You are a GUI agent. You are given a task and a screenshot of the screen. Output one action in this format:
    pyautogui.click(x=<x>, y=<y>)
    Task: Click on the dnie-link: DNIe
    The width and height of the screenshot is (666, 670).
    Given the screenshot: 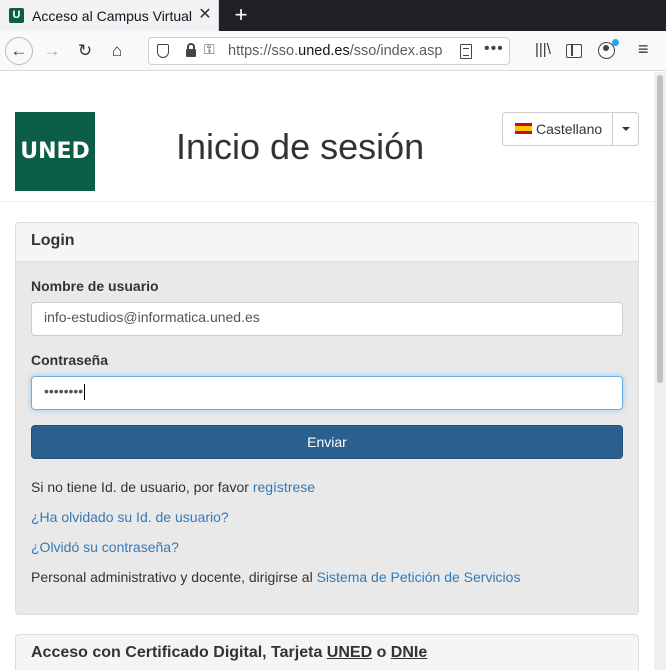 What is the action you would take?
    pyautogui.click(x=409, y=652)
    